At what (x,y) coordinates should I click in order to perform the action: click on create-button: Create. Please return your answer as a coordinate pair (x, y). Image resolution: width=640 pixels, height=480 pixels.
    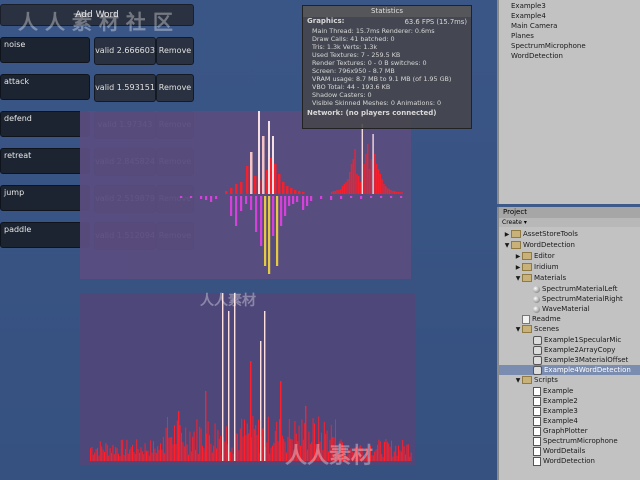
    Looking at the image, I should click on (512, 222).